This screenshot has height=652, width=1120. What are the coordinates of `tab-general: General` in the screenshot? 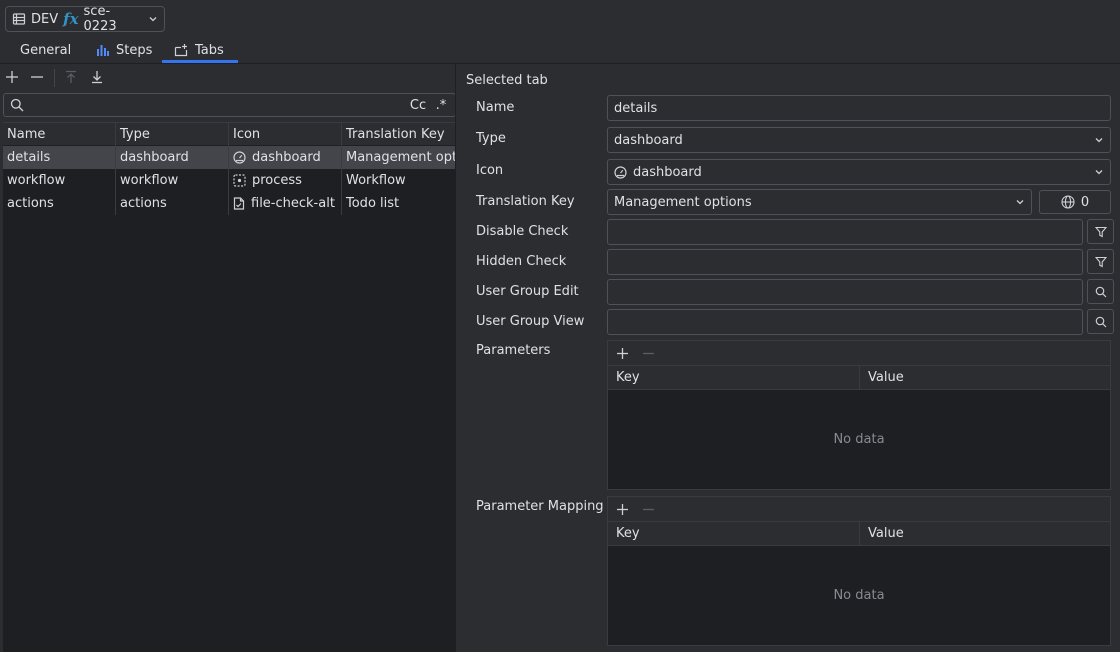 It's located at (45, 50).